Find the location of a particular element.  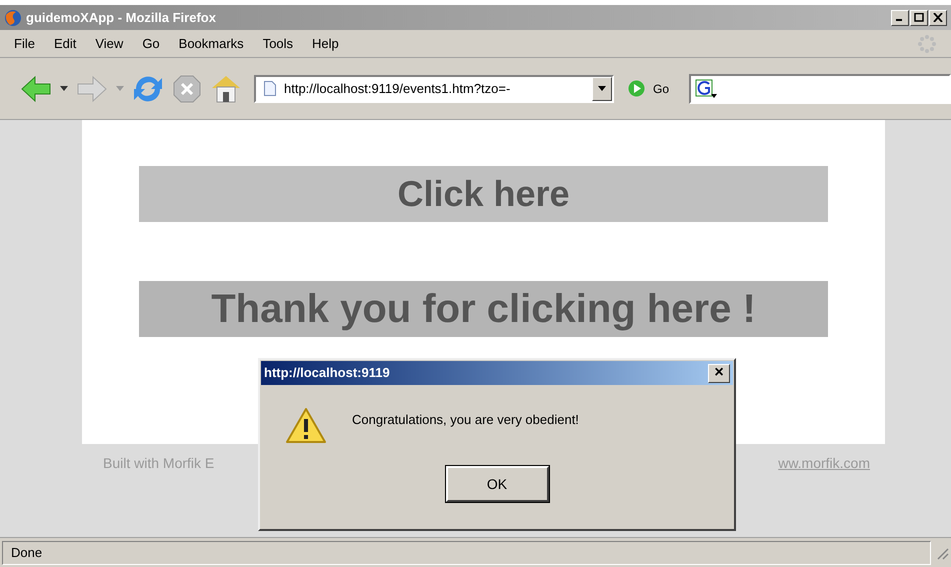

maximize-button is located at coordinates (919, 18).